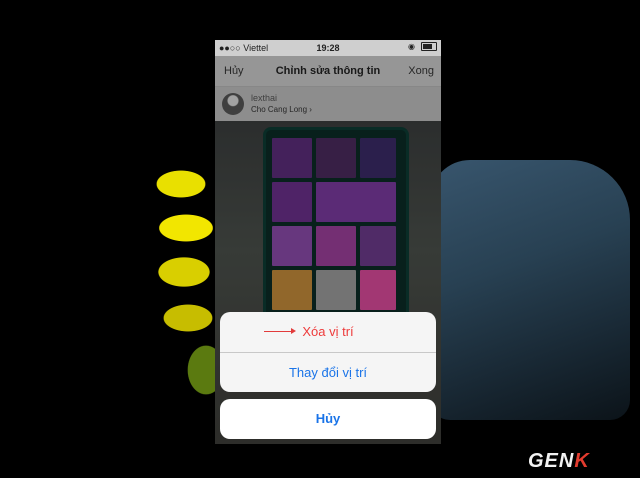 The image size is (640, 478). What do you see at coordinates (328, 419) in the screenshot?
I see `action-sheet-cancel-button: Hủy` at bounding box center [328, 419].